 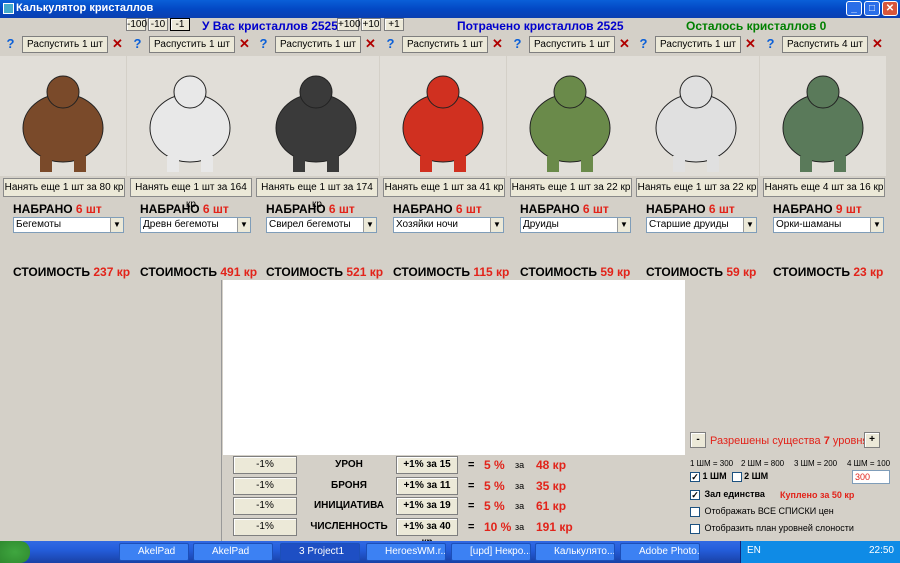 I want to click on show-plan-checkbox, so click(x=695, y=528).